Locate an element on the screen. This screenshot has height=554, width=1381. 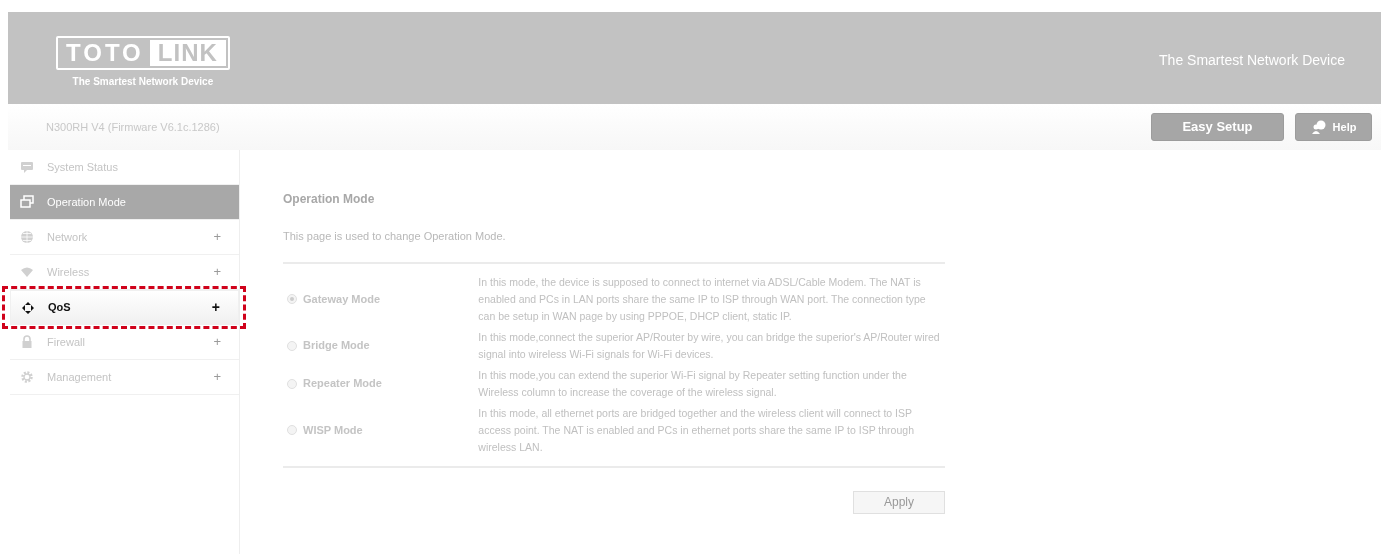
mode-description: In this mode,you can extend the superior Wi-Fi signal by Repeater setting function under the Wireless column to increase the coverage of the wireless signal. is located at coordinates (693, 383).